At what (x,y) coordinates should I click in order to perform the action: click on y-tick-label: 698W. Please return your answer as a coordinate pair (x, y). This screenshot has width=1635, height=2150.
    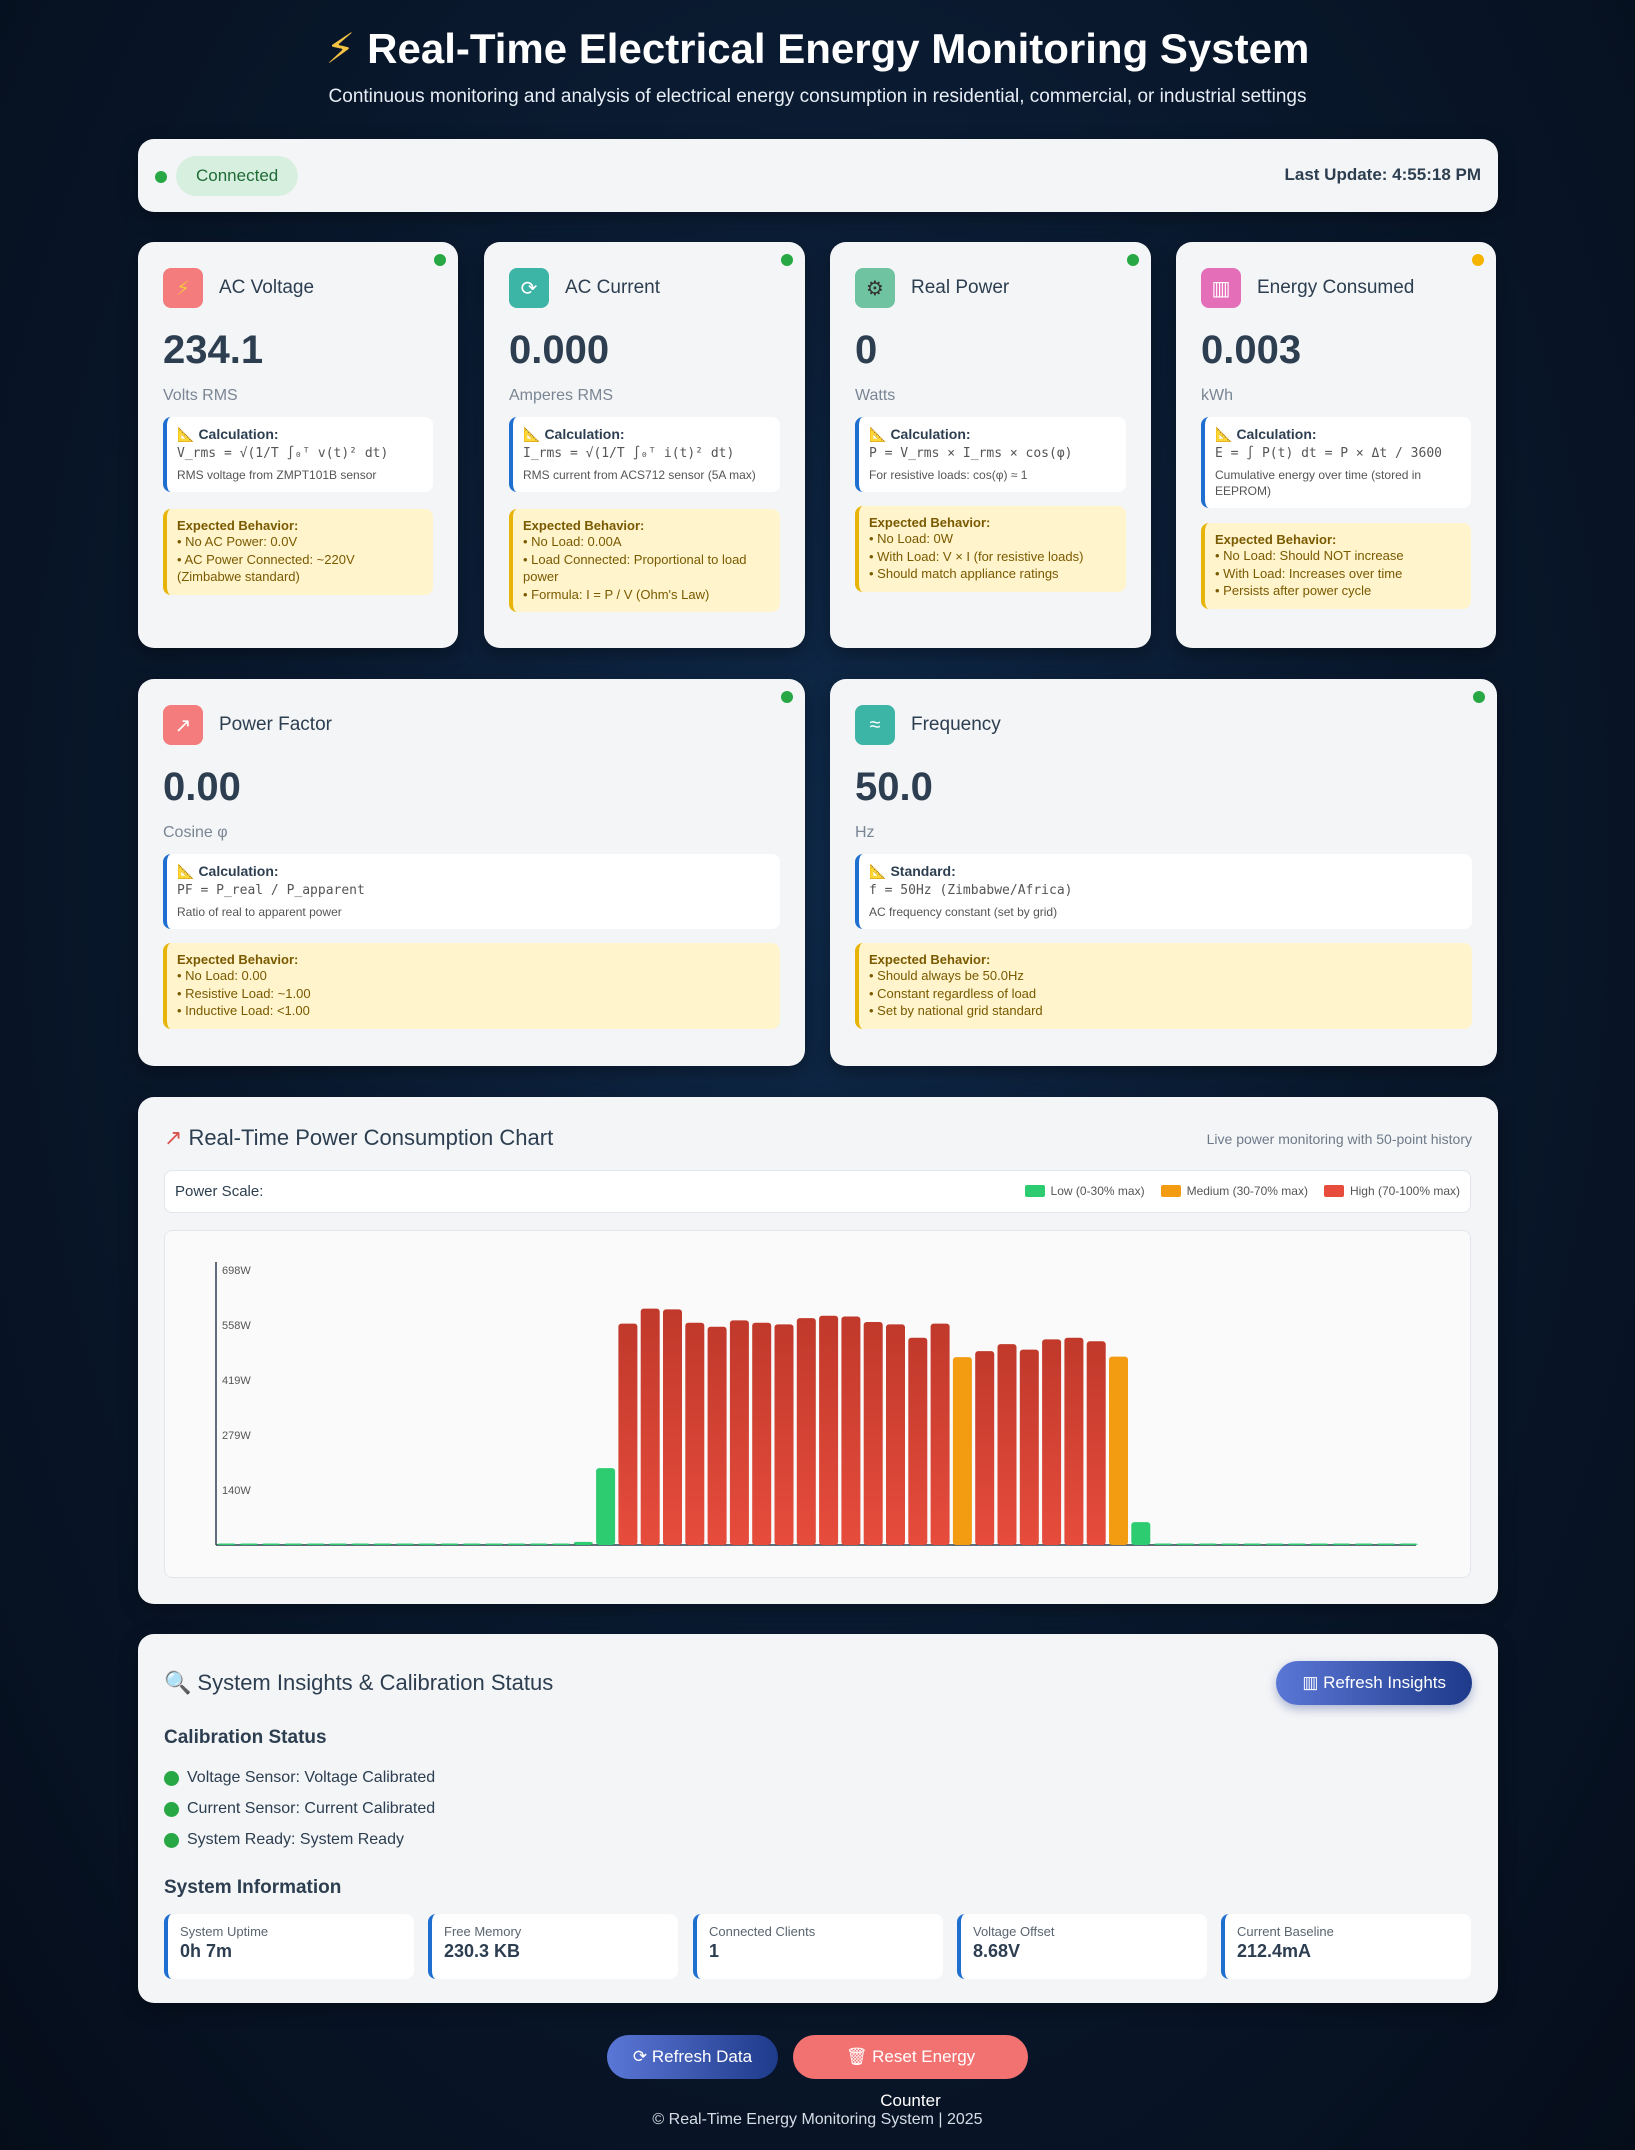
    Looking at the image, I should click on (236, 1271).